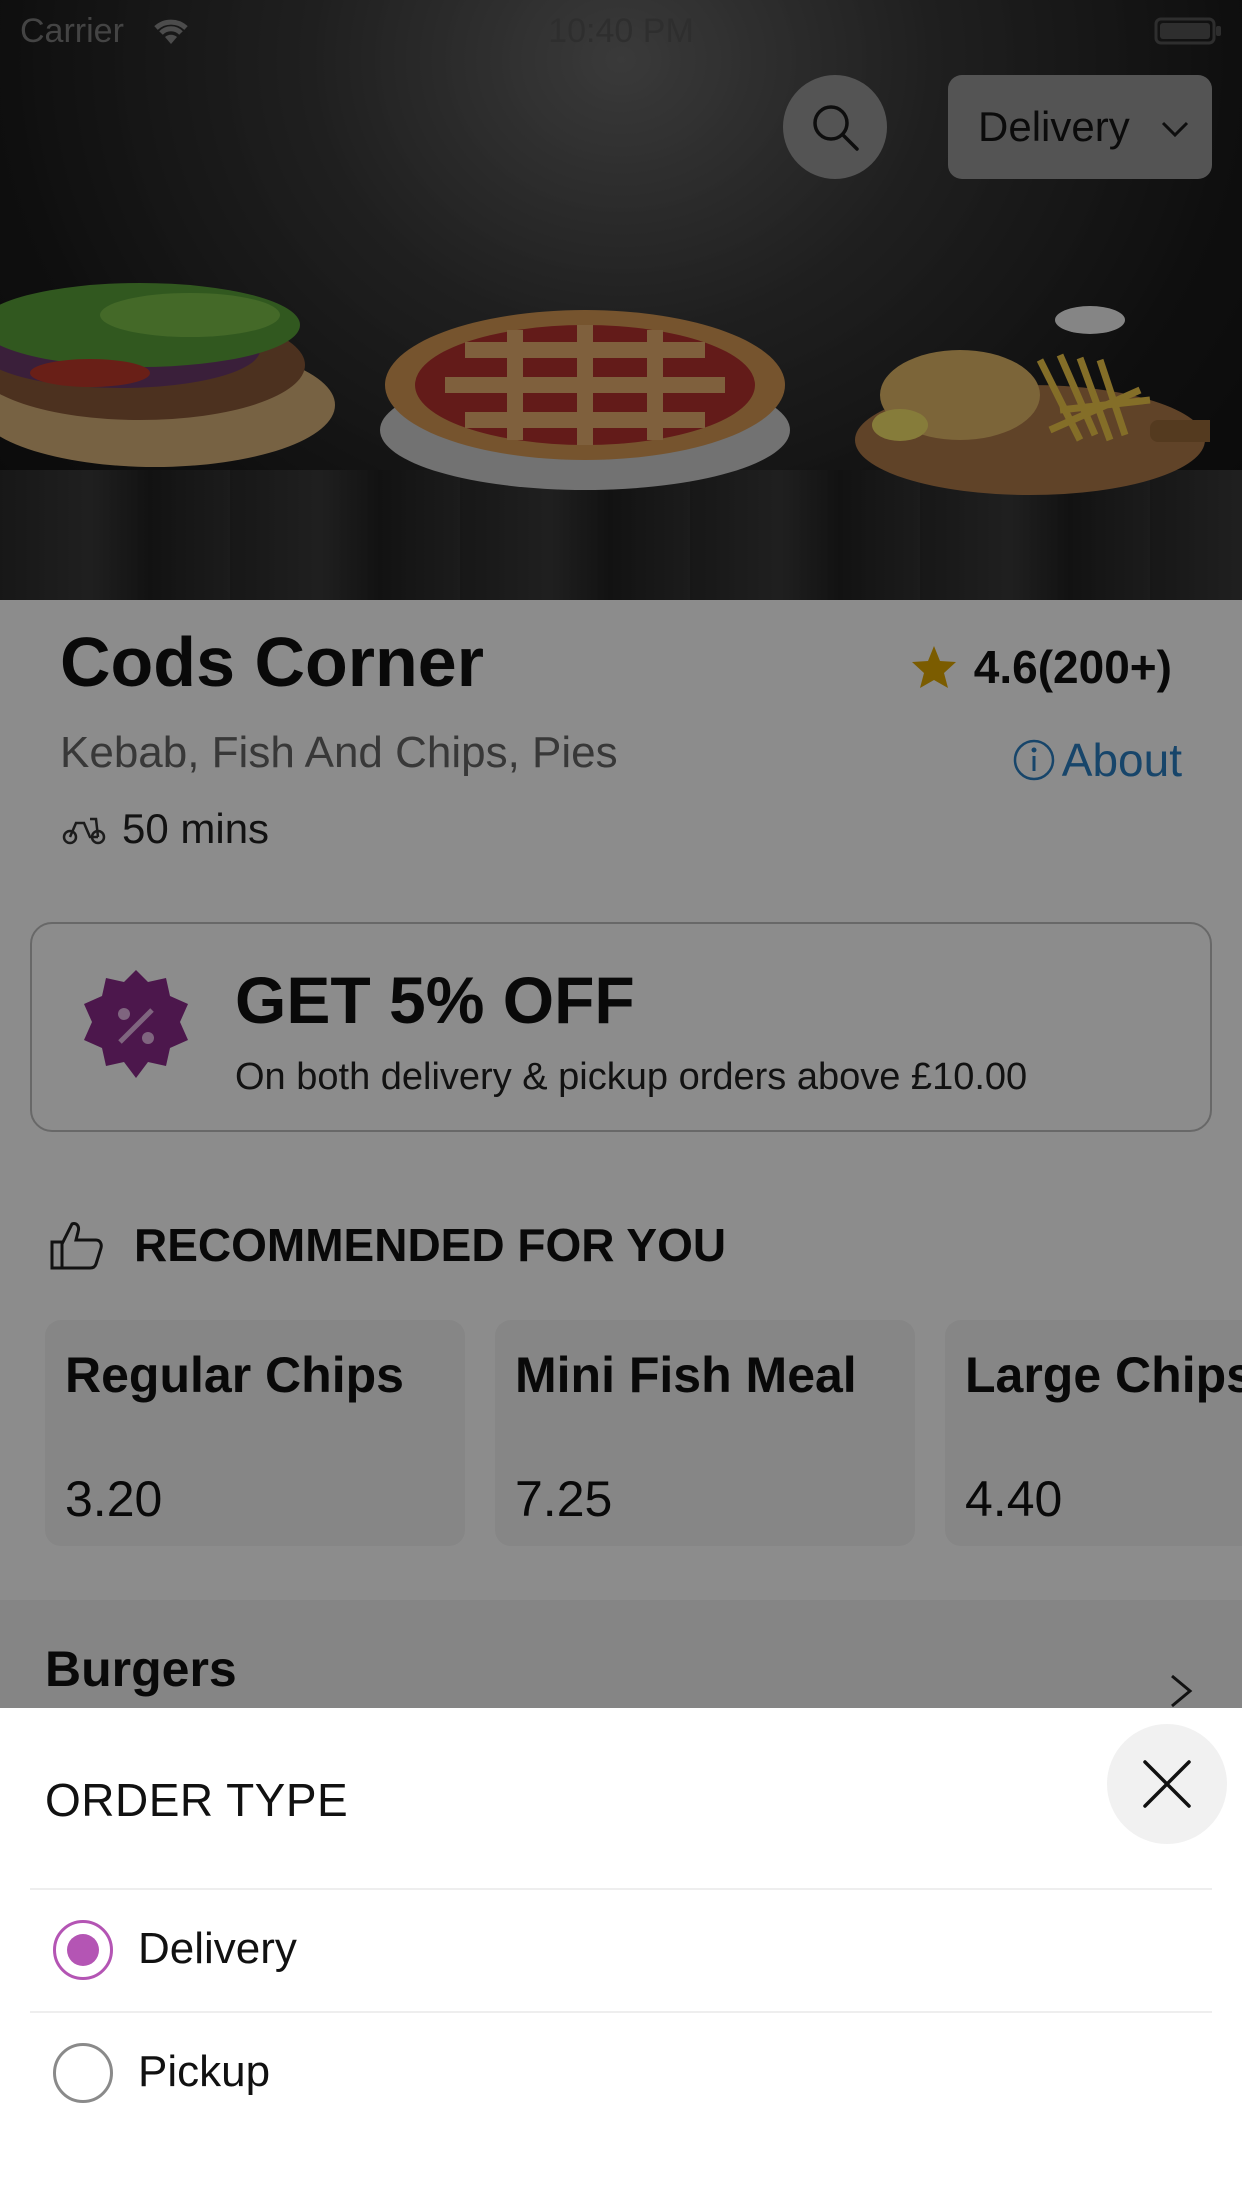  What do you see at coordinates (83, 2073) in the screenshot?
I see `radio-pickup` at bounding box center [83, 2073].